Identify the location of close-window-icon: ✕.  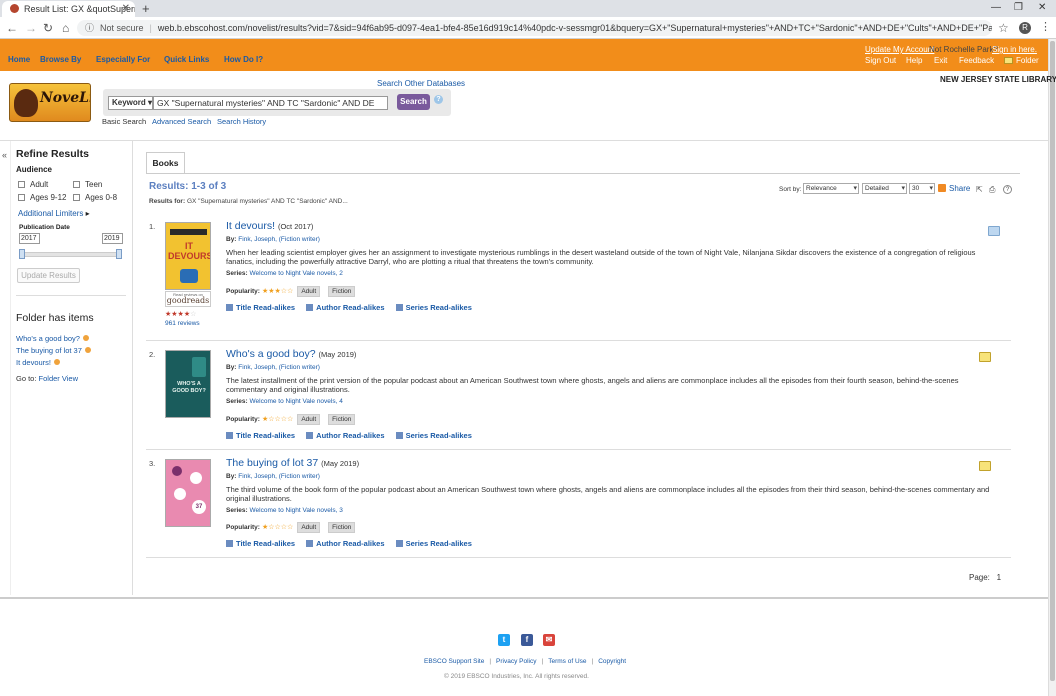
(1042, 7).